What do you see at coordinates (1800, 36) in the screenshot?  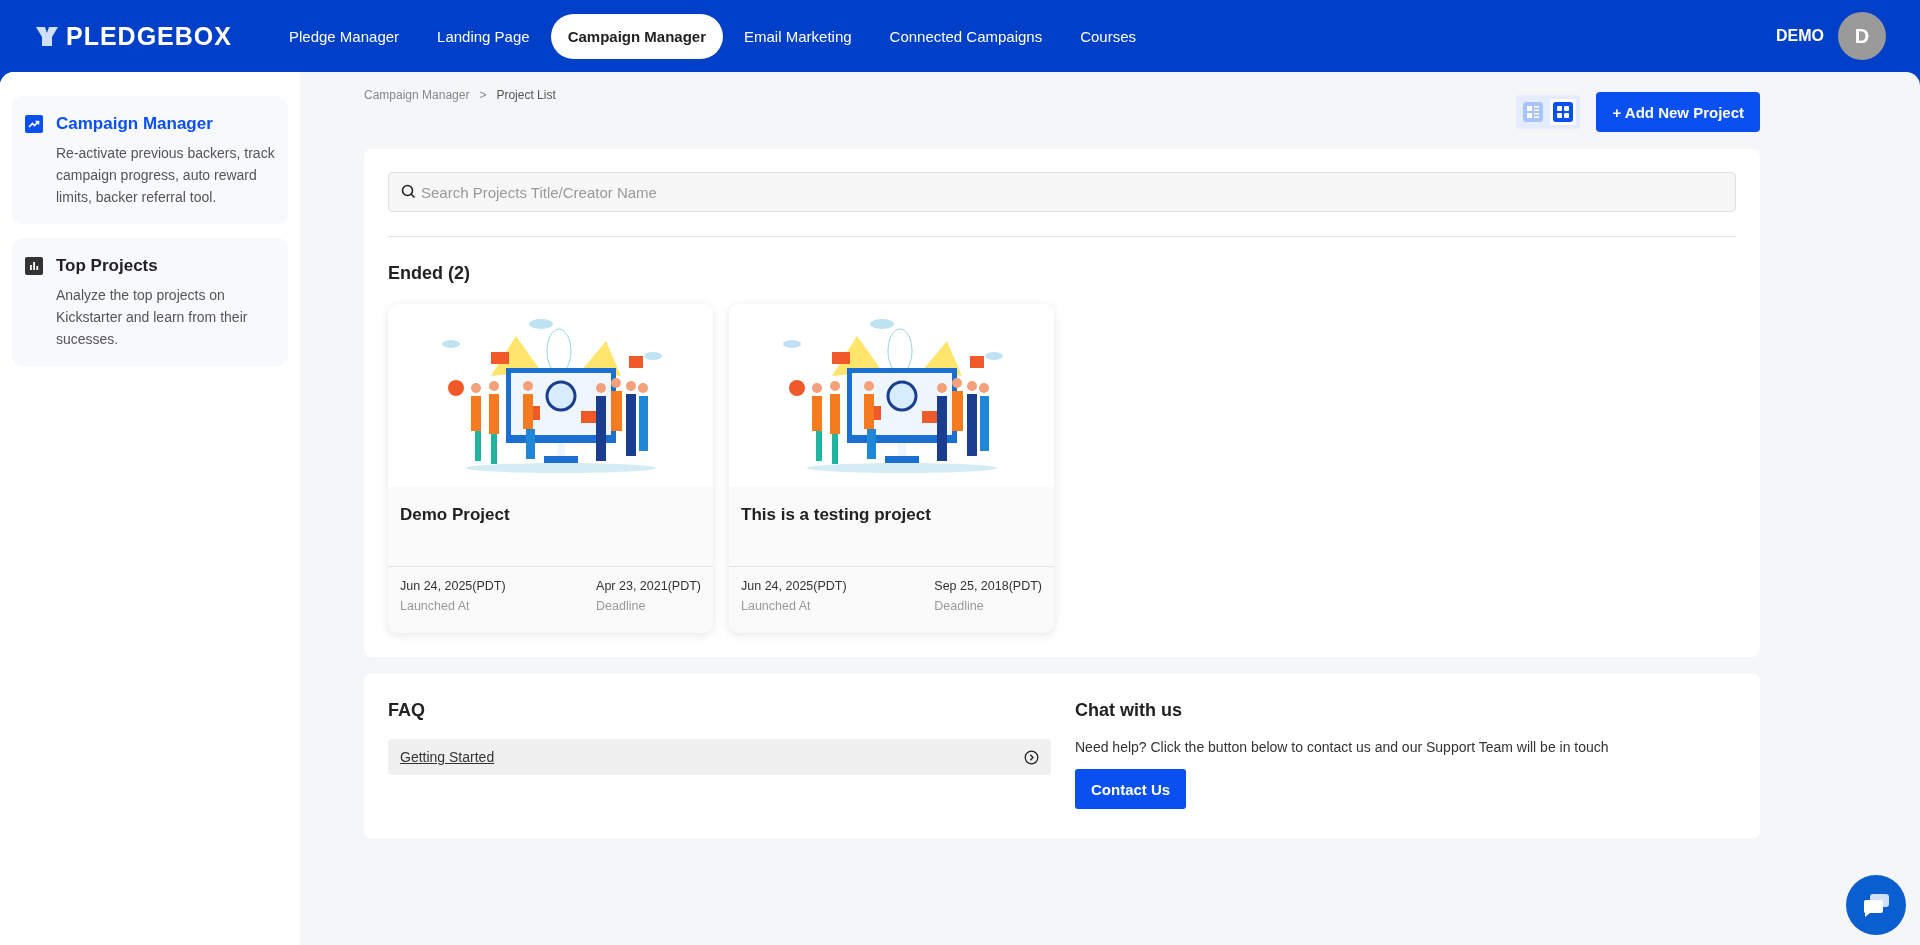 I see `user-name: DEMO` at bounding box center [1800, 36].